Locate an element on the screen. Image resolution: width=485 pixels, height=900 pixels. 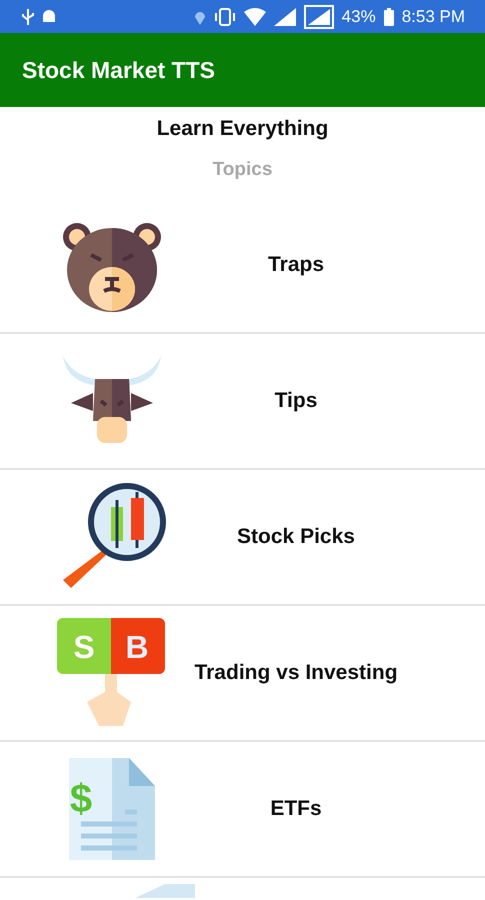
sell-buy-buttons-icon is located at coordinates (111, 672).